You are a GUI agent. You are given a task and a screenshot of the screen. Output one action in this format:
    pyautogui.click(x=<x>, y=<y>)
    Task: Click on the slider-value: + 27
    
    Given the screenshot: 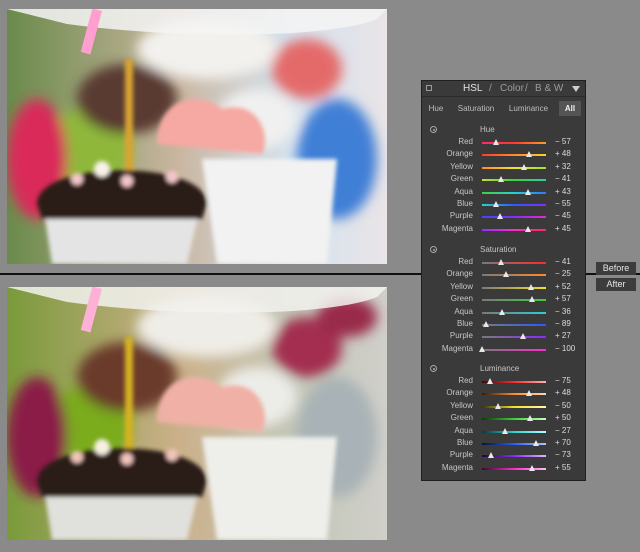 What is the action you would take?
    pyautogui.click(x=563, y=336)
    